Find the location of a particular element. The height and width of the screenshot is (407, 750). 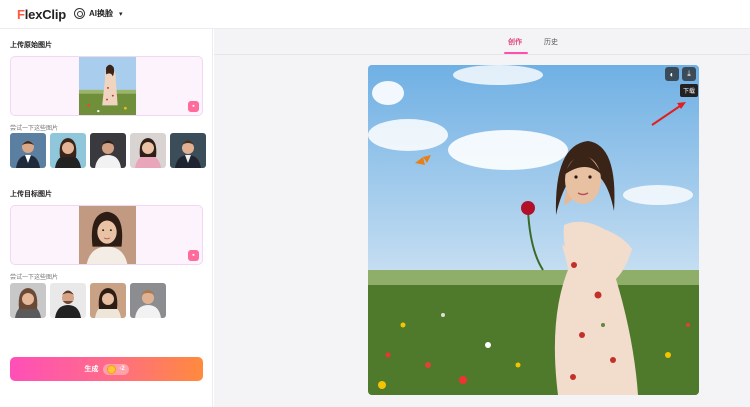

tab-history: 历史 is located at coordinates (551, 42).